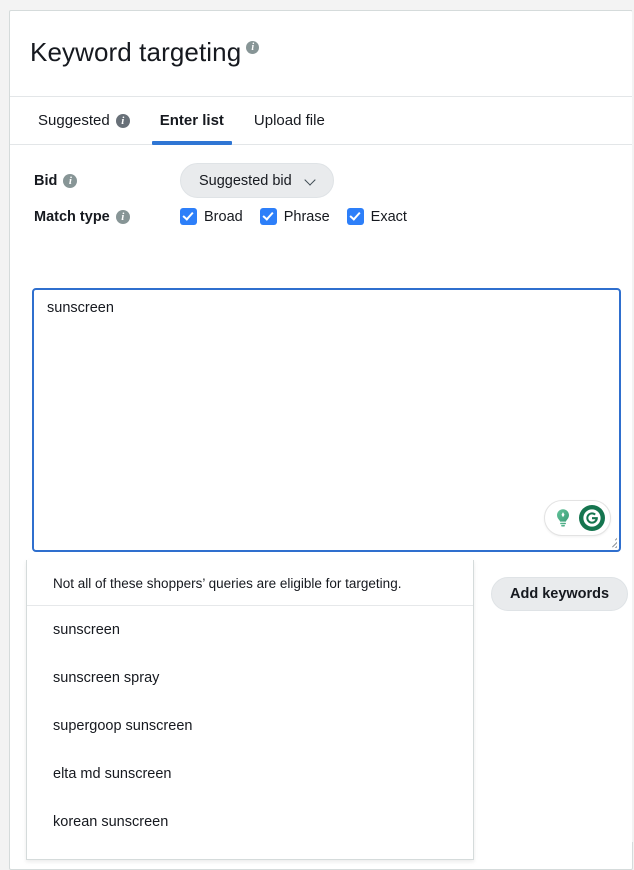  Describe the element at coordinates (268, 216) in the screenshot. I see `checkbox-phrase-box` at that location.